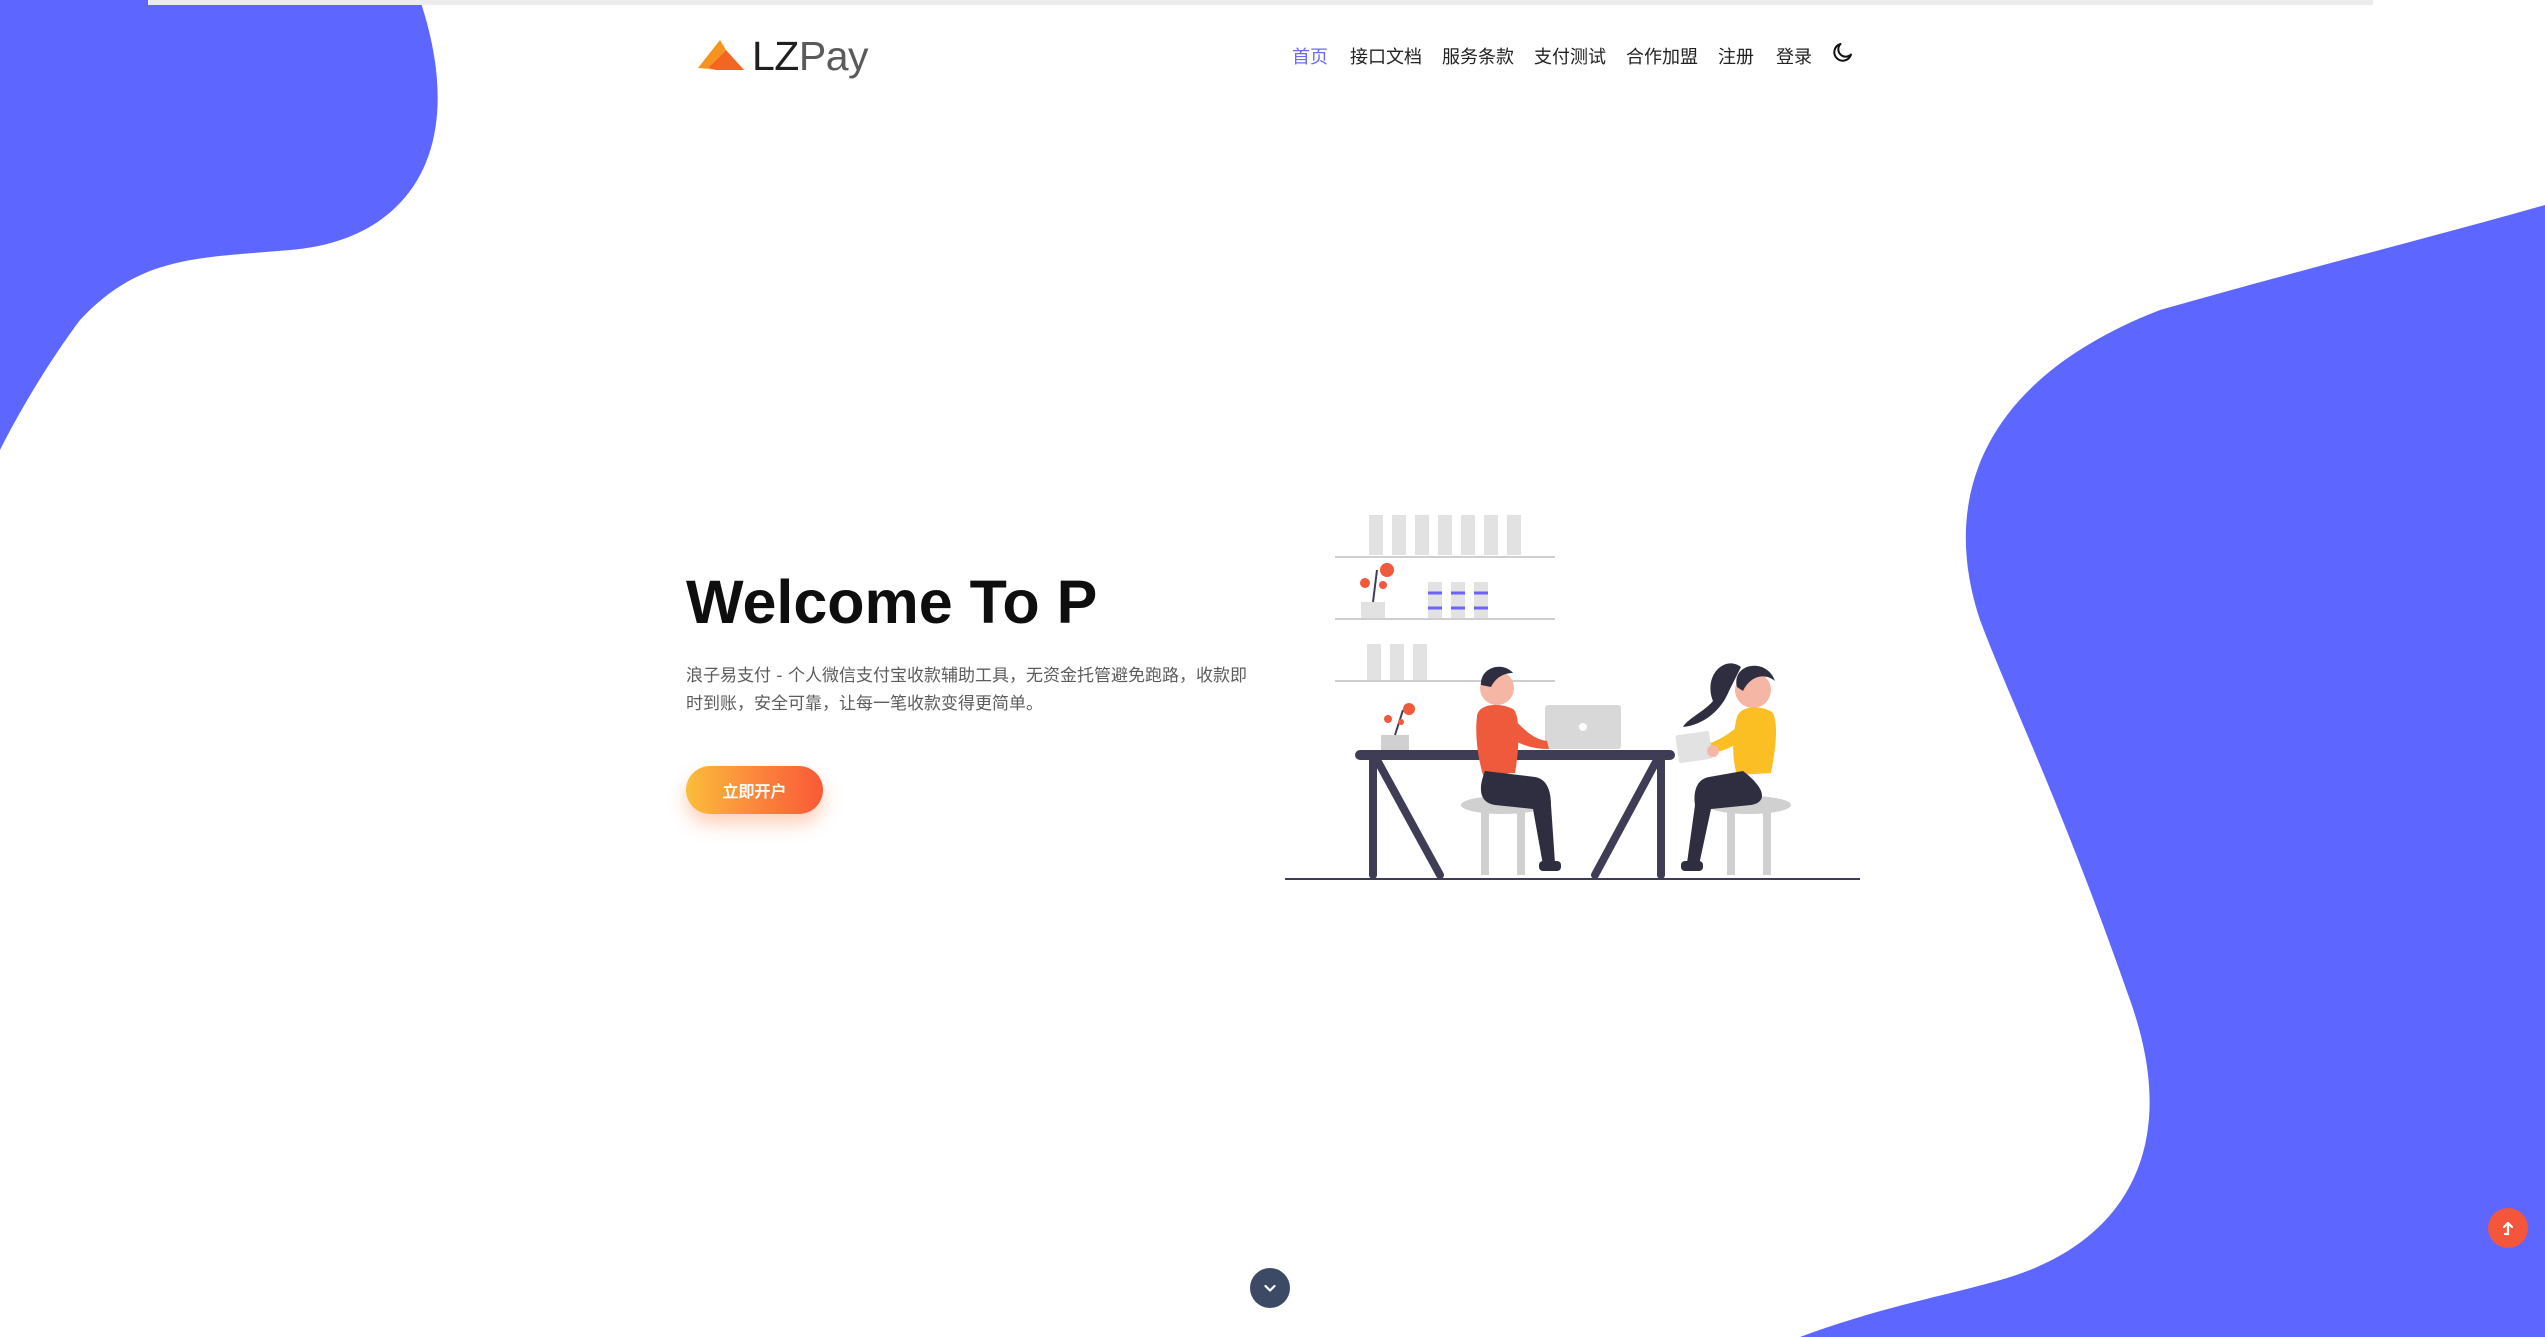  I want to click on moon-icon, so click(1843, 52).